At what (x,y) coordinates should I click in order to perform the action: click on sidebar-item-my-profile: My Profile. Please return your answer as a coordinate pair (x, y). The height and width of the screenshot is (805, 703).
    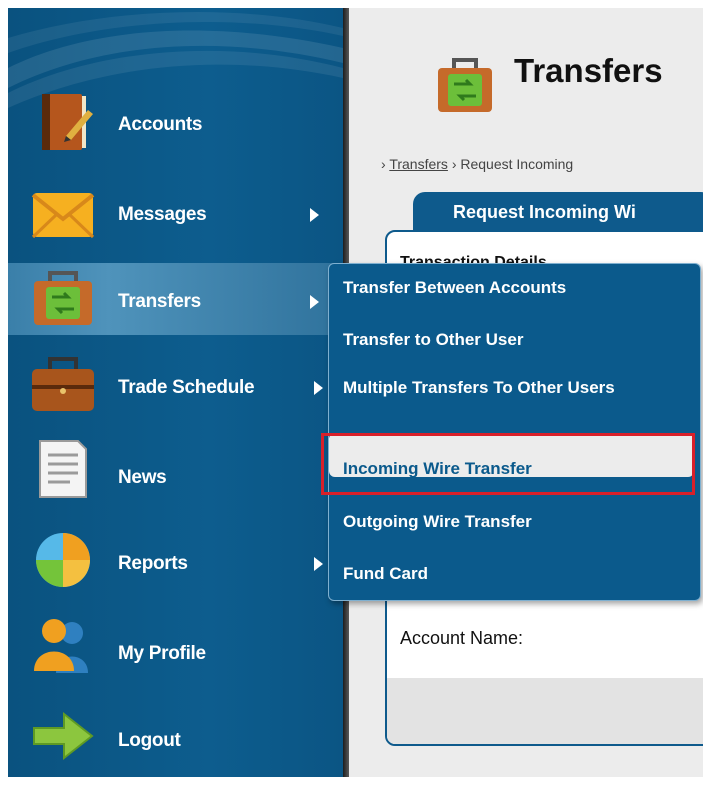
    Looking at the image, I should click on (175, 647).